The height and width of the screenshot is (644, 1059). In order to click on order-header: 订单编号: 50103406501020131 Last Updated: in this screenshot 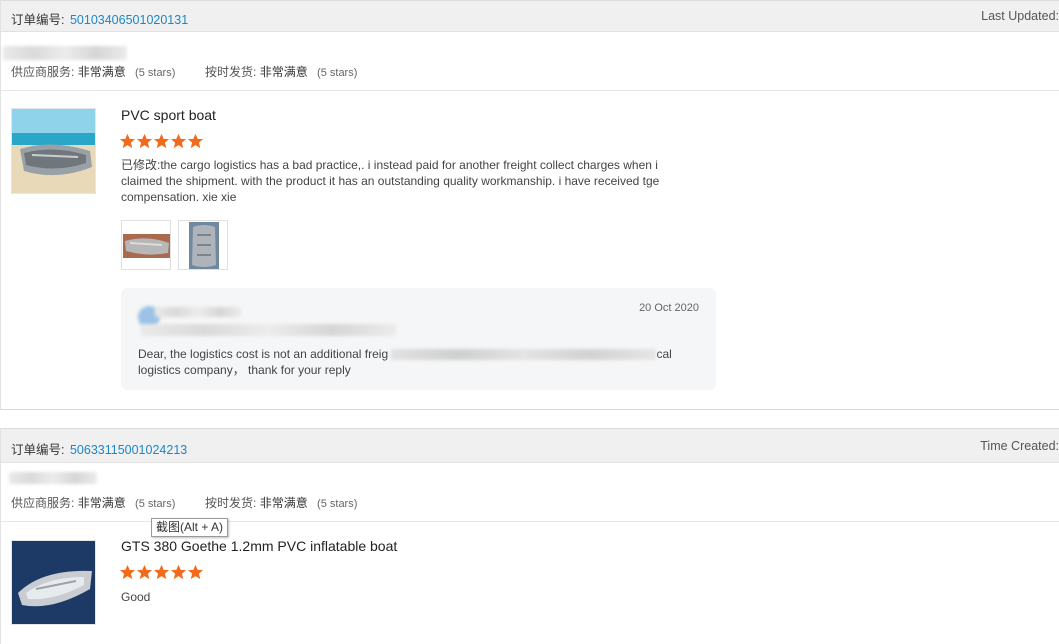, I will do `click(530, 16)`.